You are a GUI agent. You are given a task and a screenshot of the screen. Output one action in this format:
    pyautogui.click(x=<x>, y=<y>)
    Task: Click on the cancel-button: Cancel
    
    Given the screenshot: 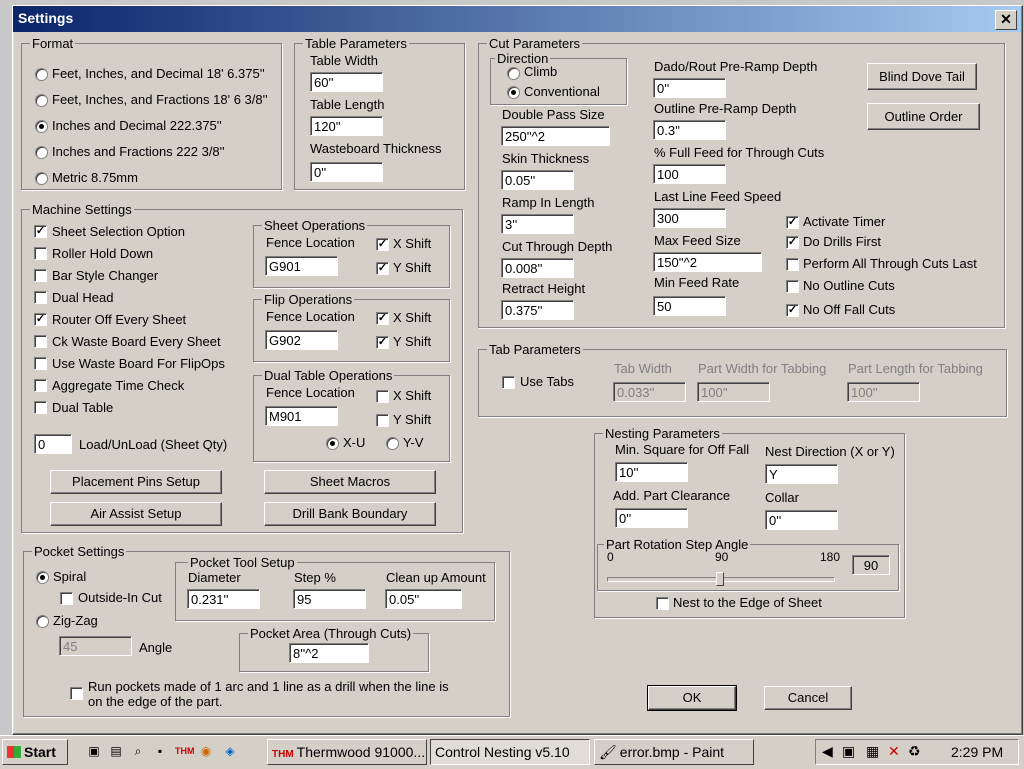 What is the action you would take?
    pyautogui.click(x=808, y=698)
    